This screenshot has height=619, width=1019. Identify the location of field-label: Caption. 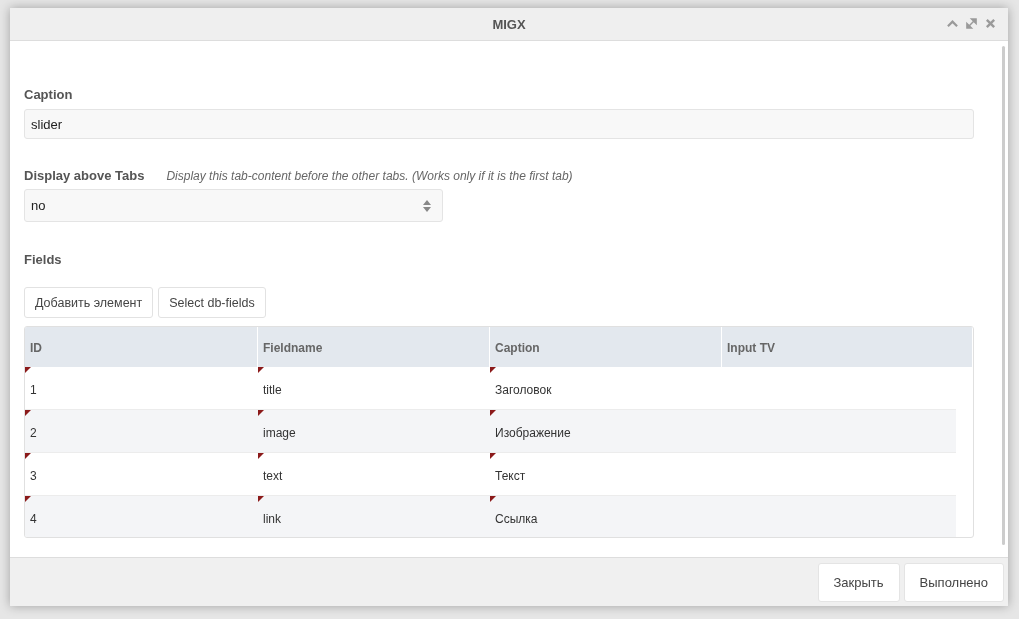
(49, 94).